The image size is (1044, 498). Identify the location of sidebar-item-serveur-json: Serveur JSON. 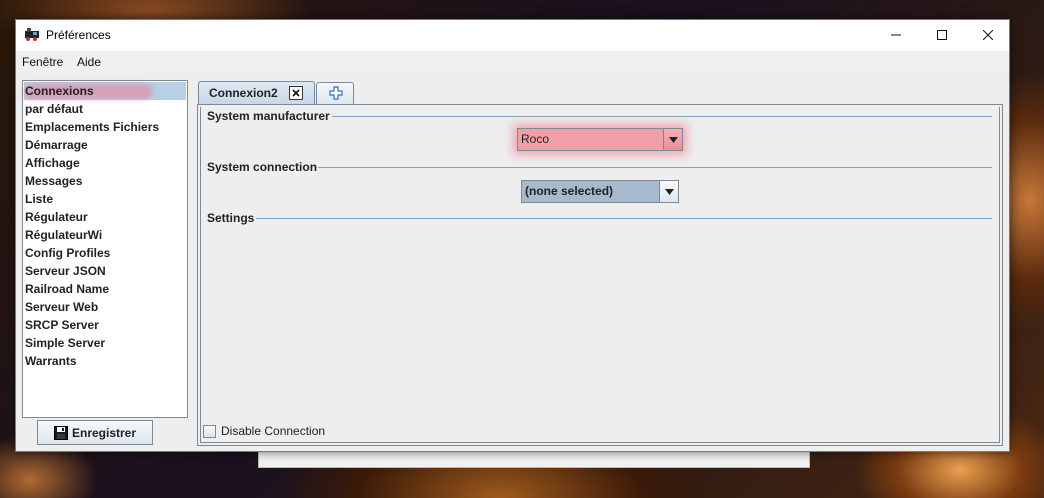
(105, 271).